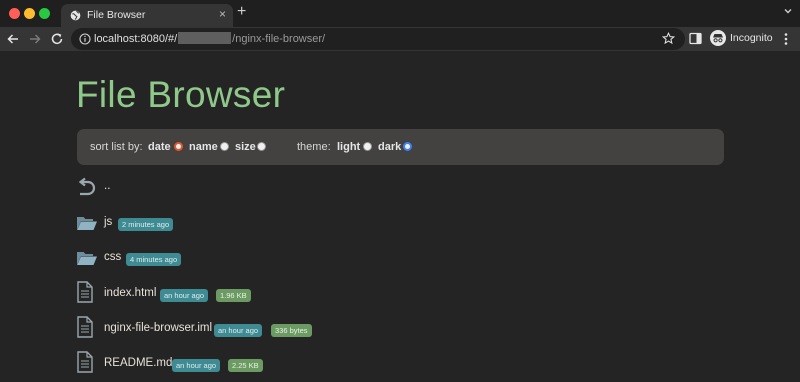 The width and height of the screenshot is (800, 382). I want to click on sort-size-radio, so click(261, 146).